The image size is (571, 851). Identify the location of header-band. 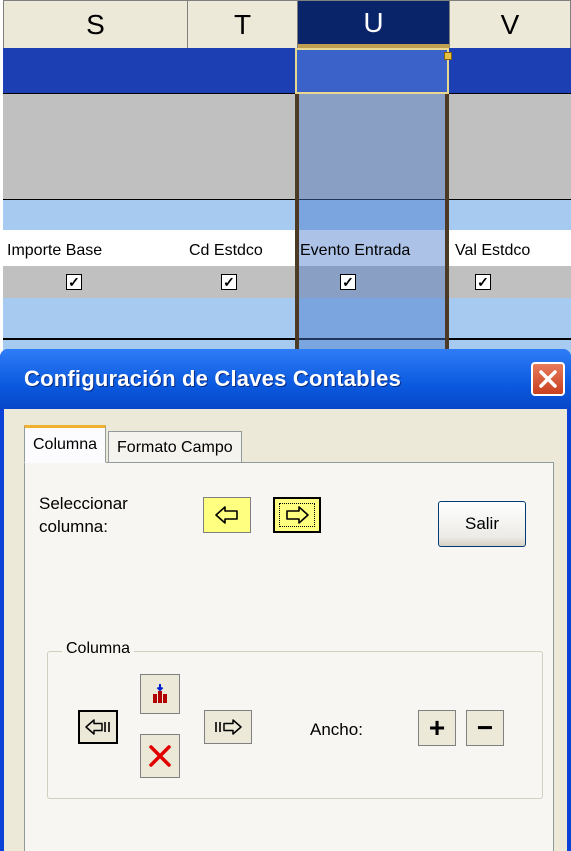
(287, 71).